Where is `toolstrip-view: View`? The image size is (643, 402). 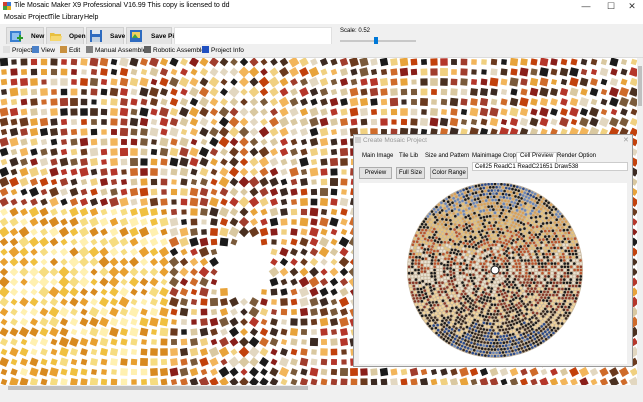
toolstrip-view: View is located at coordinates (43, 50).